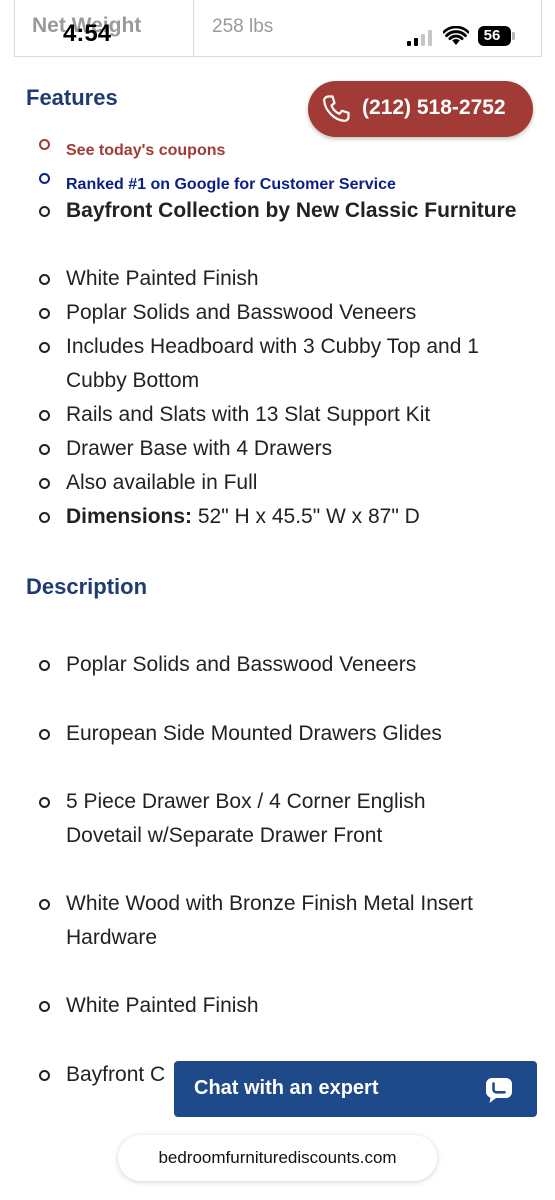  I want to click on feature-item: Drawer Base with 4 Drawers, so click(199, 448).